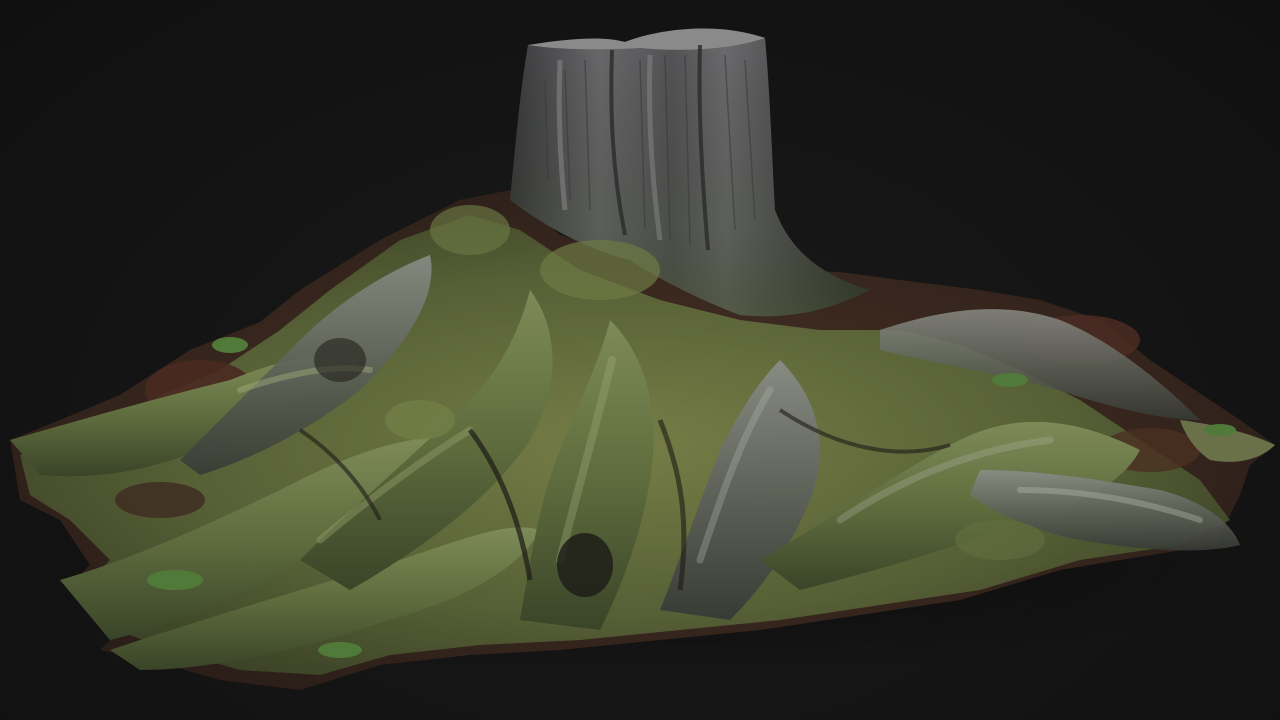 This screenshot has width=1280, height=720. What do you see at coordinates (160, 500) in the screenshot?
I see `leaf-litter-patch` at bounding box center [160, 500].